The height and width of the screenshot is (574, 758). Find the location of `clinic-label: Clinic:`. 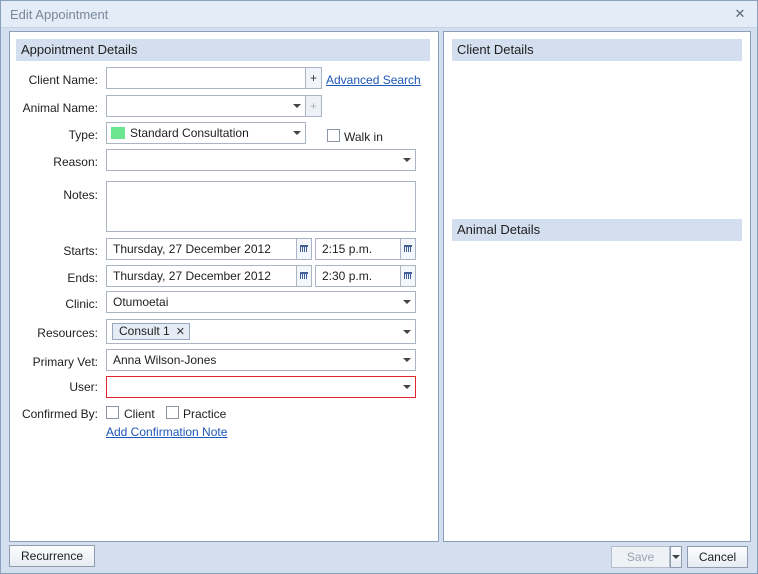

clinic-label: Clinic: is located at coordinates (81, 304).